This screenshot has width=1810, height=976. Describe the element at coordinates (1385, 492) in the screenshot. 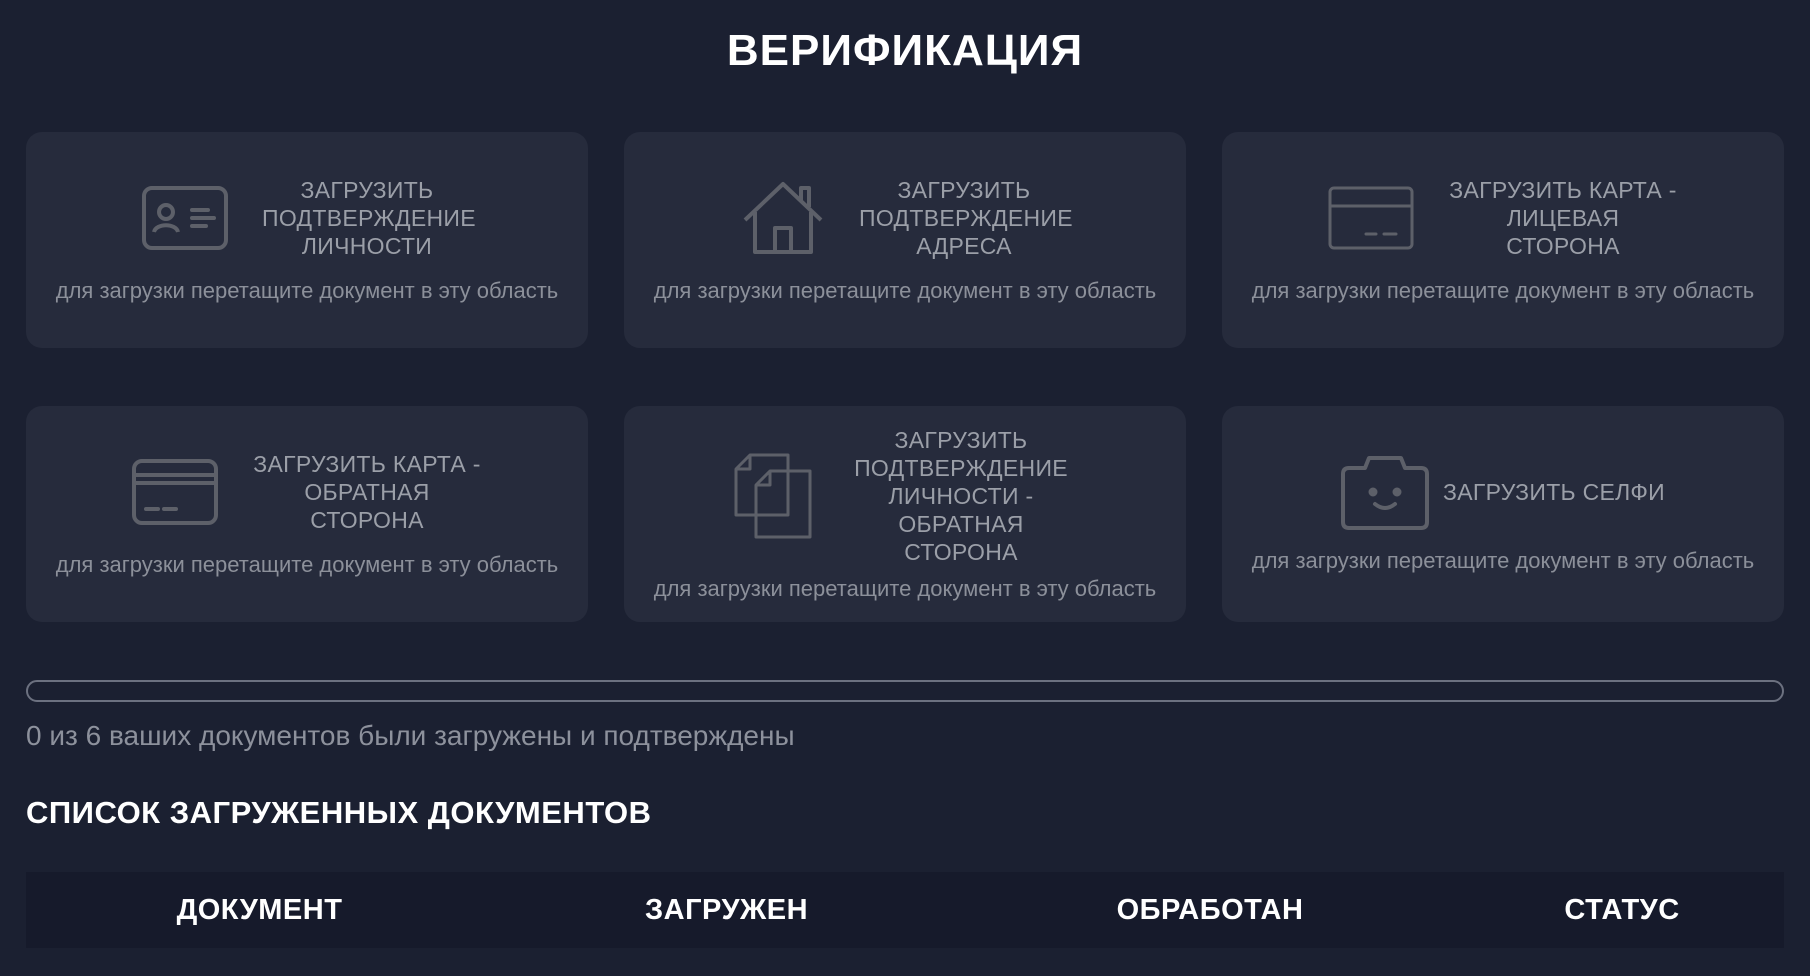

I see `selfie-camera-icon` at that location.